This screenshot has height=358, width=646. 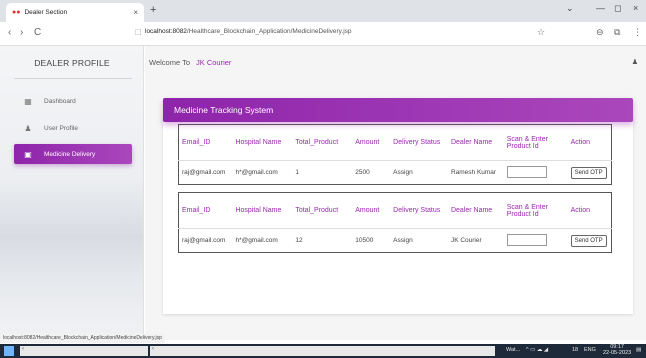 What do you see at coordinates (637, 32) in the screenshot?
I see `menu-icon: ⋮` at bounding box center [637, 32].